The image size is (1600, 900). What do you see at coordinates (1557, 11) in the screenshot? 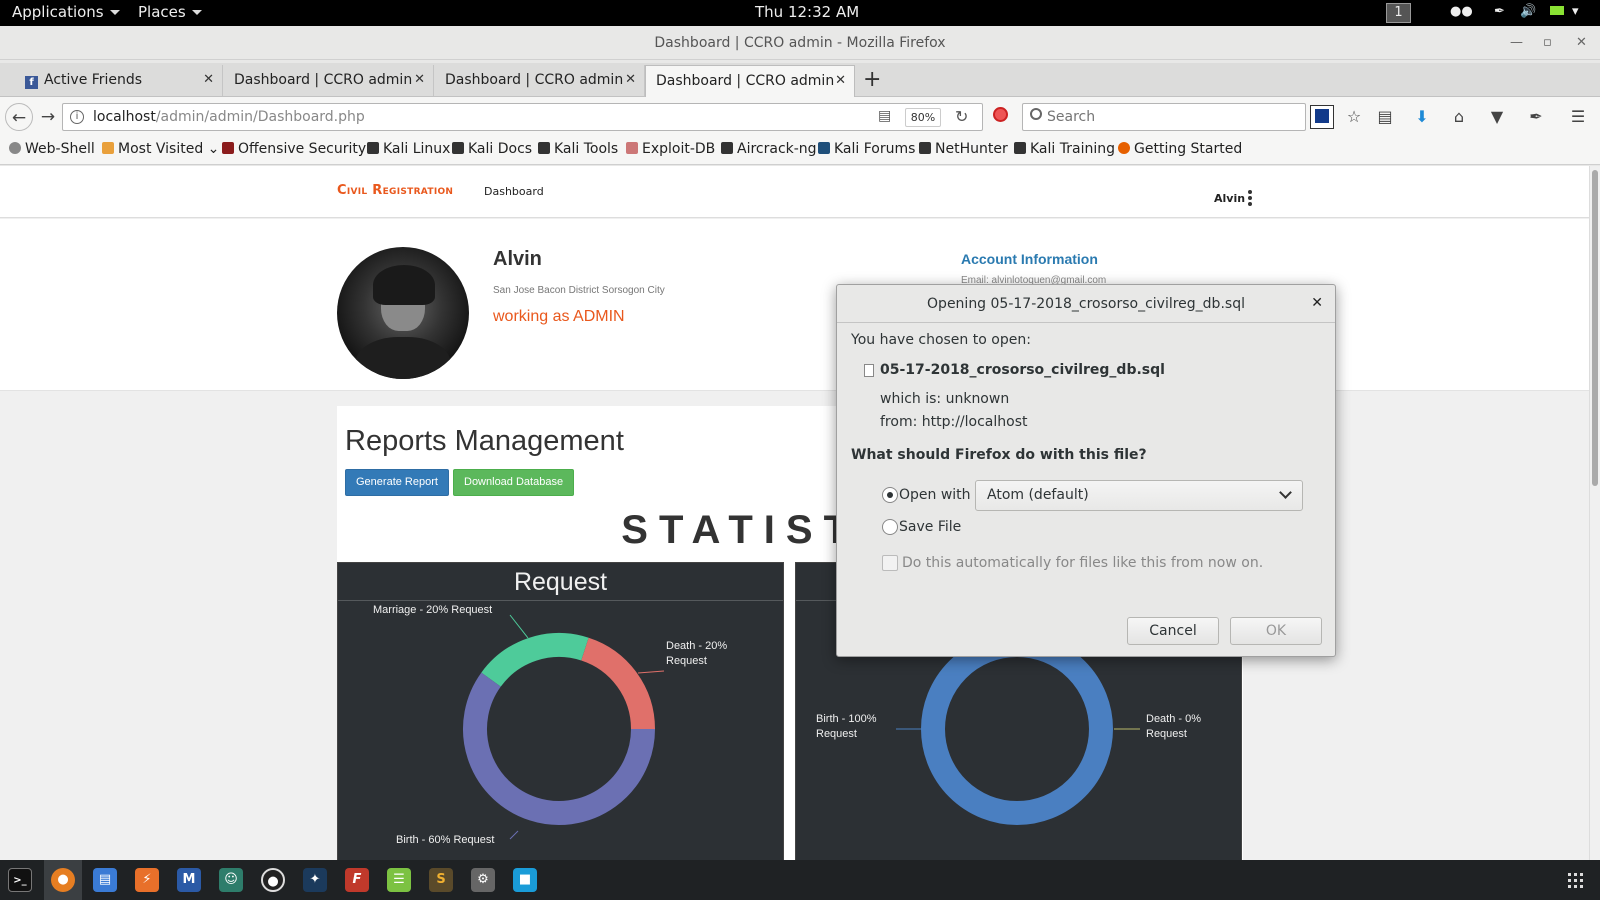
I see `battery-icon` at bounding box center [1557, 11].